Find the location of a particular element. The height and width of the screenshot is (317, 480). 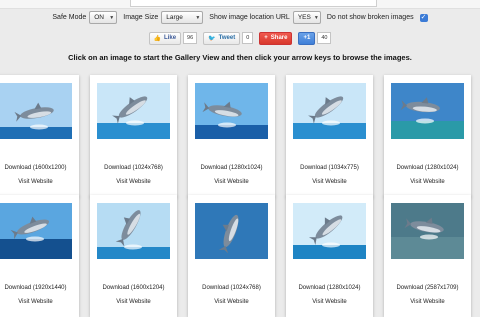

image-card: Download (1034x775) Visit Website is located at coordinates (329, 136).